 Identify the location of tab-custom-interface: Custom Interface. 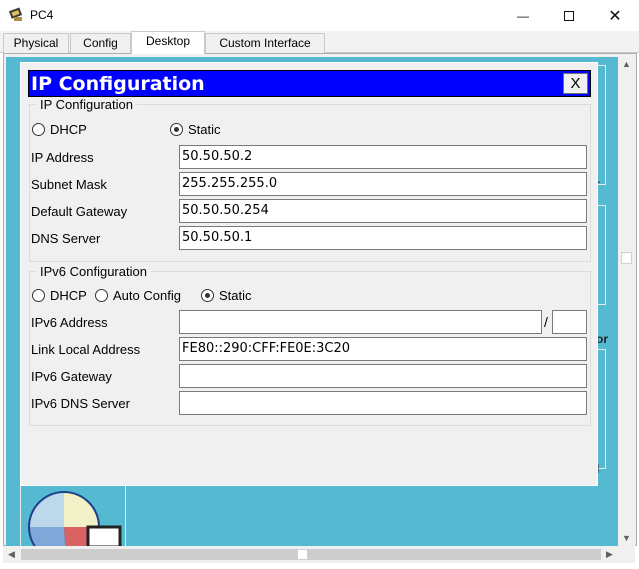
(265, 43).